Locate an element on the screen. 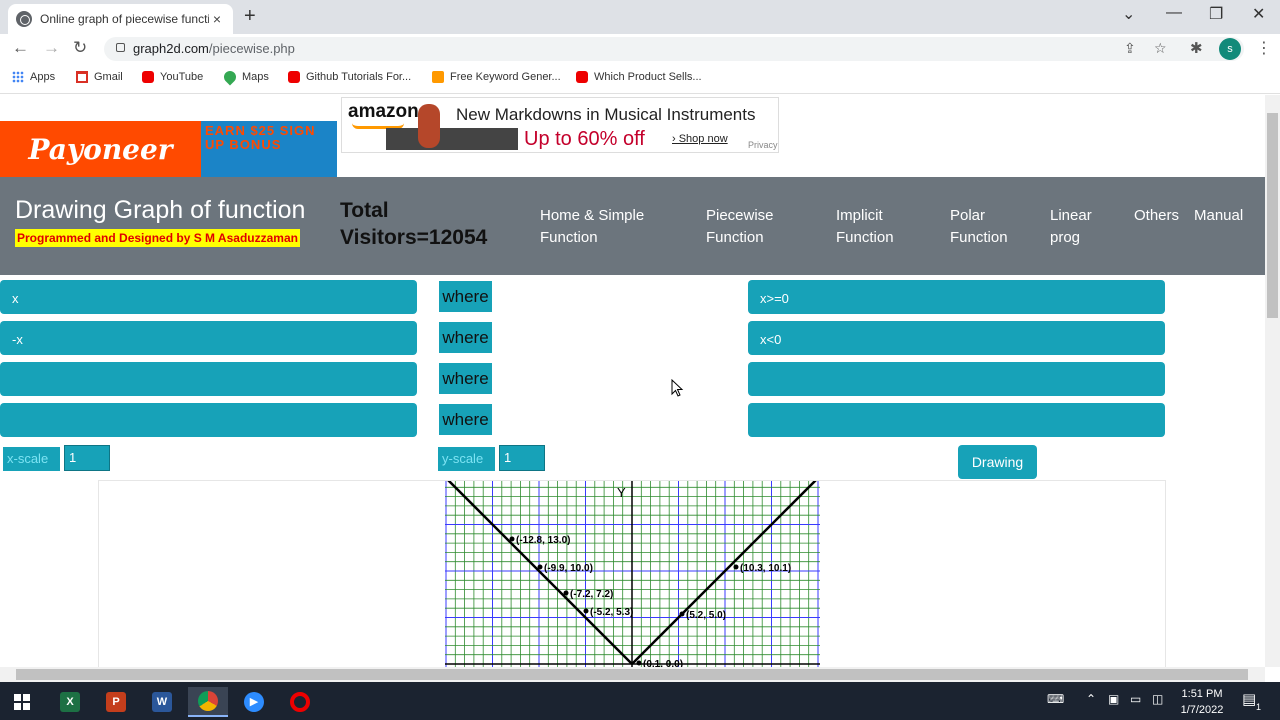  zoom-icon: ▶ is located at coordinates (254, 702).